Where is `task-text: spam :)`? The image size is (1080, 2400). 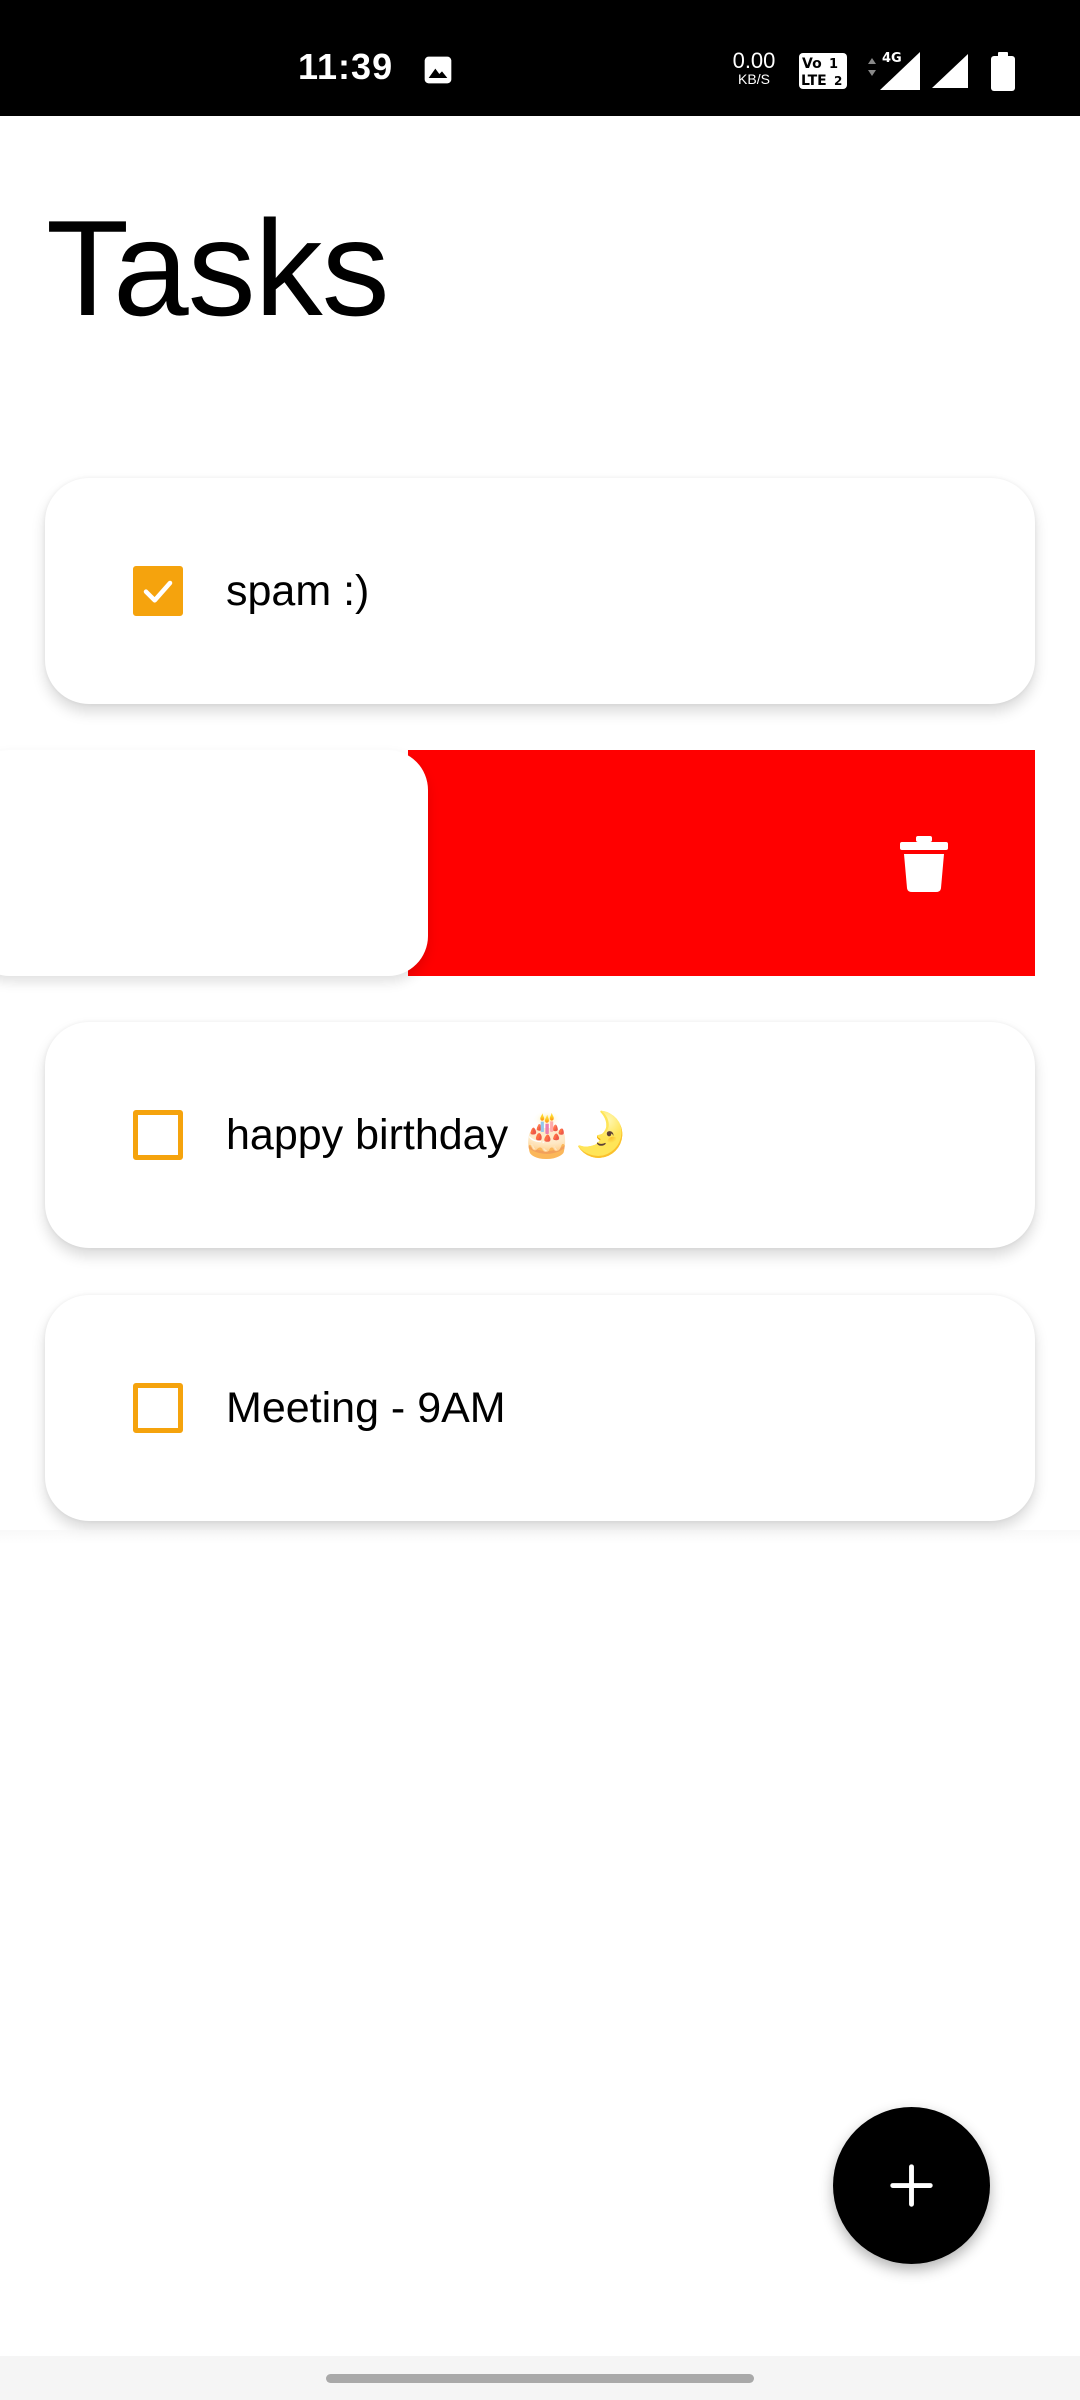
task-text: spam :) is located at coordinates (298, 591).